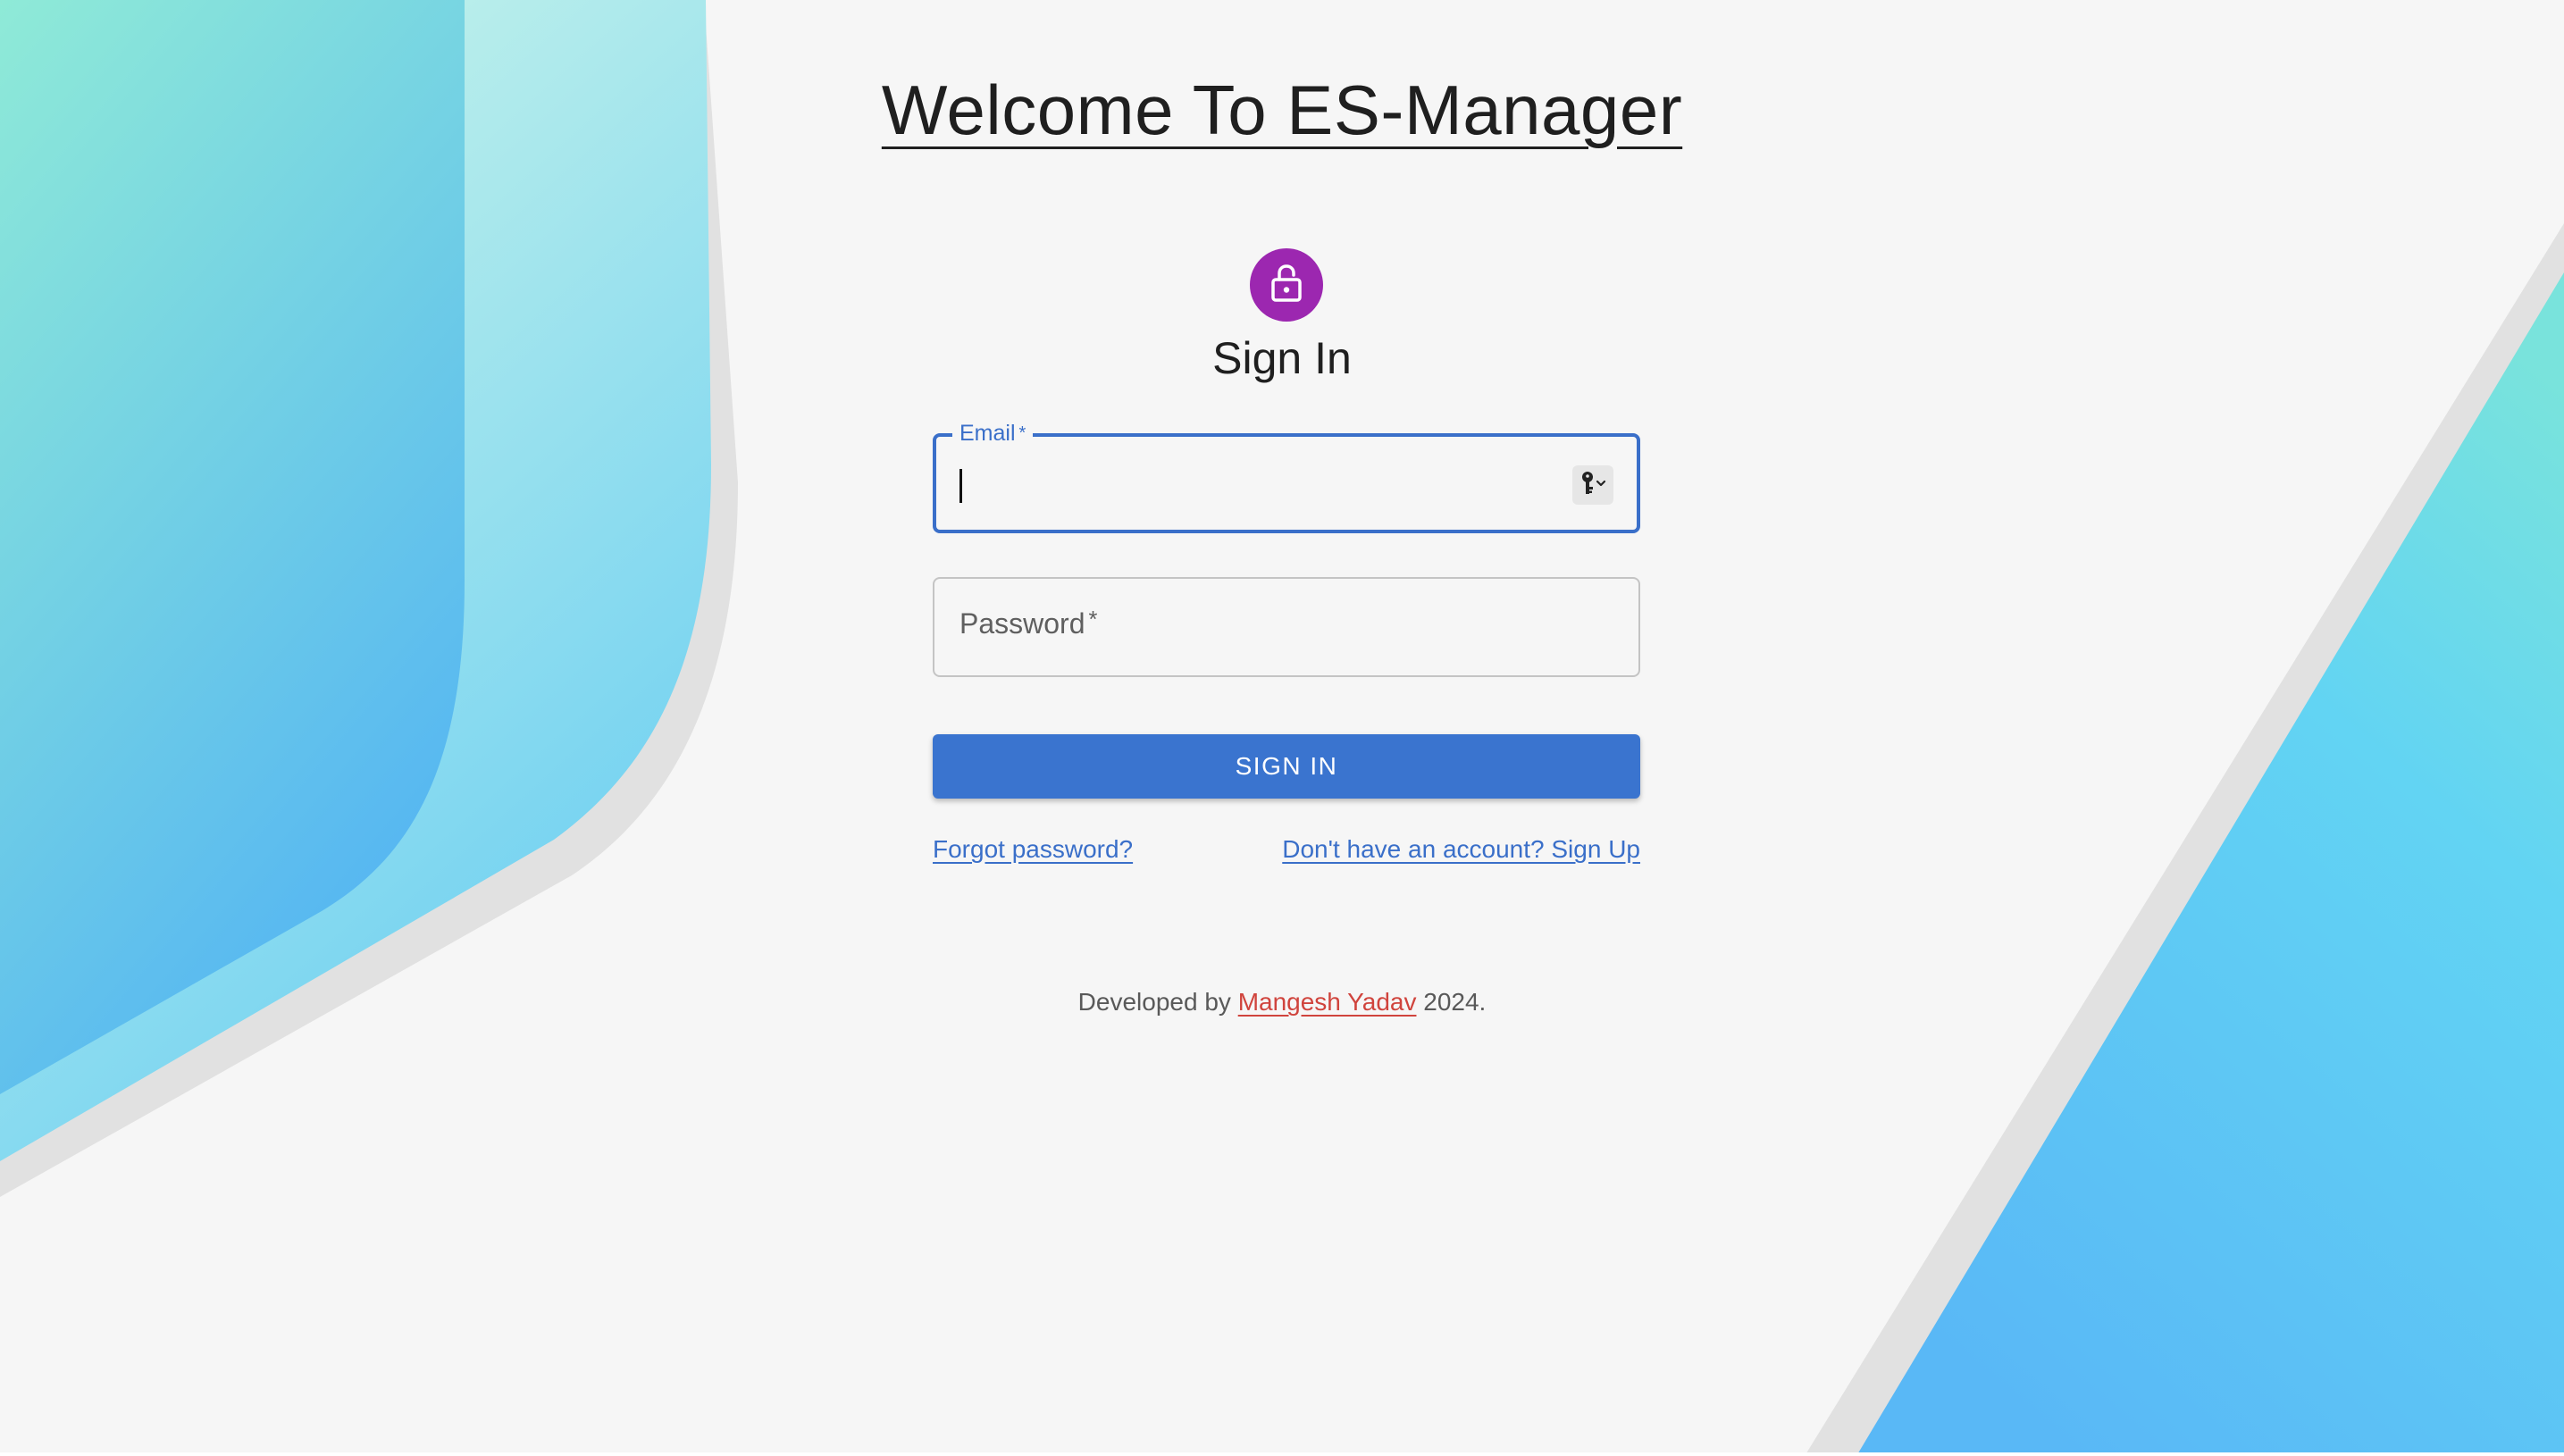 Image resolution: width=2564 pixels, height=1456 pixels. I want to click on password-manager-button, so click(1592, 485).